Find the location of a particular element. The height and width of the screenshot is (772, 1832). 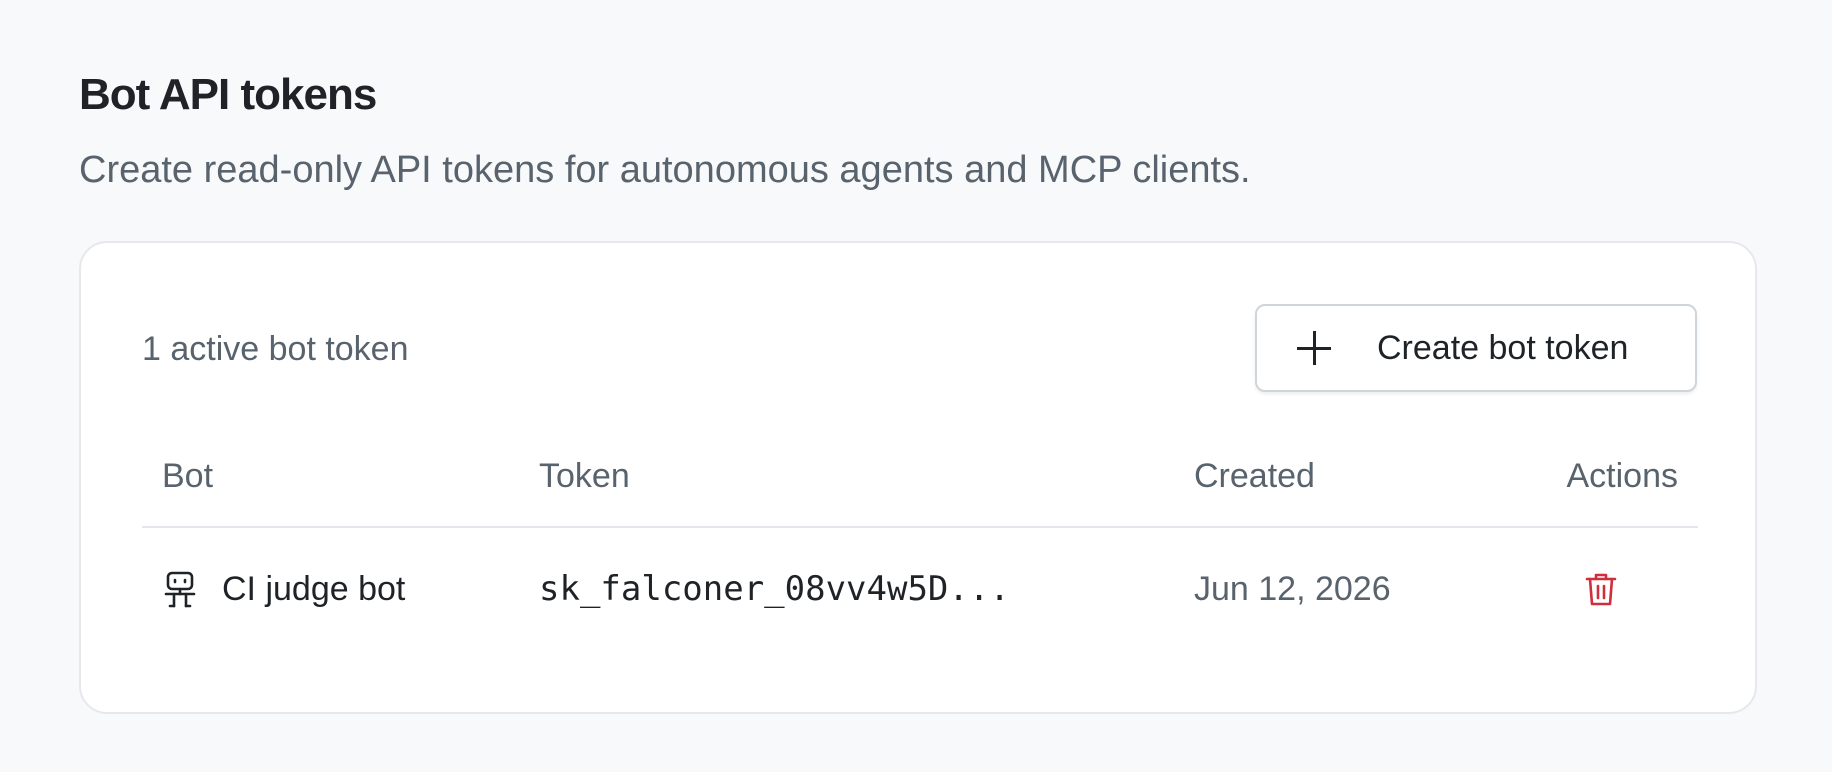

column-header-bot: Bot is located at coordinates (188, 476).